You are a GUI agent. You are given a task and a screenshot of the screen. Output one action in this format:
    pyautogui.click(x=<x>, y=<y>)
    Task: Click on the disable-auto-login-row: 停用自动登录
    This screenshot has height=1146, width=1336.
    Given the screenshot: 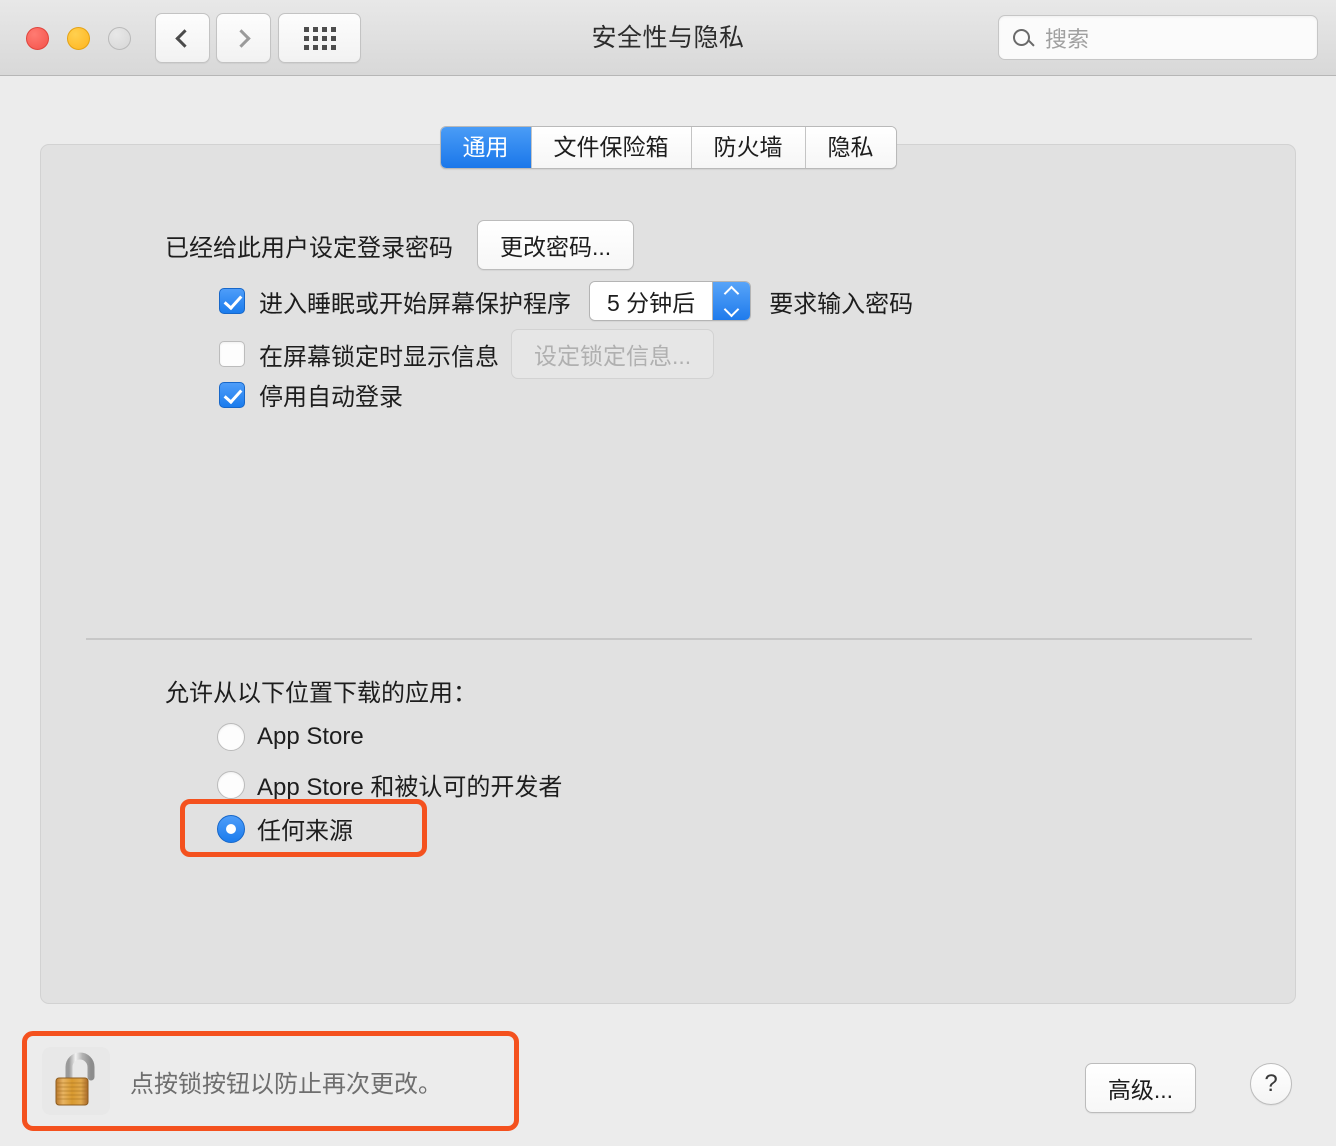 What is the action you would take?
    pyautogui.click(x=311, y=394)
    